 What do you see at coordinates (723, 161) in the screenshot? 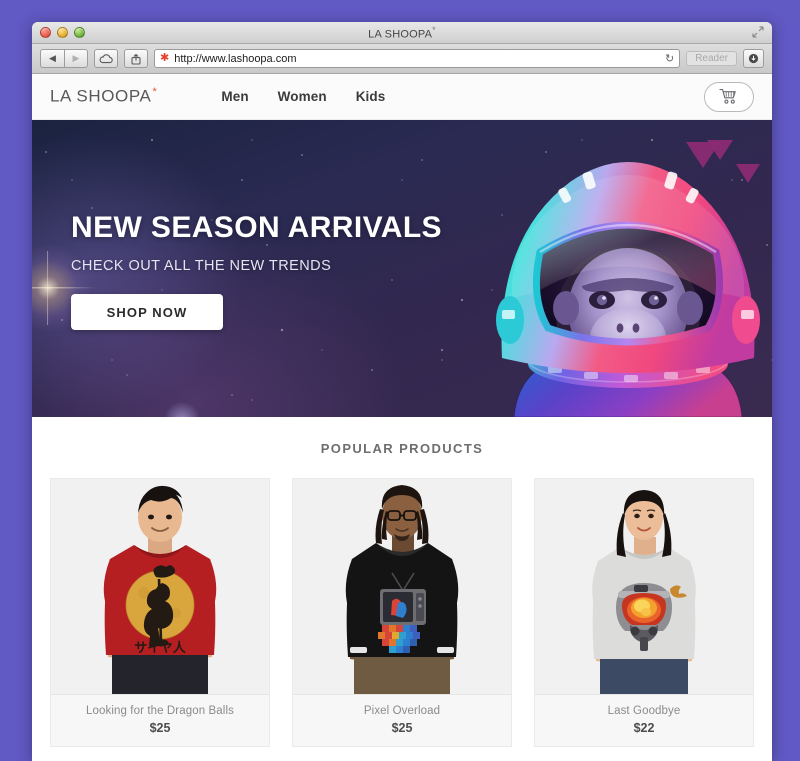
I see `triangle-decoration` at bounding box center [723, 161].